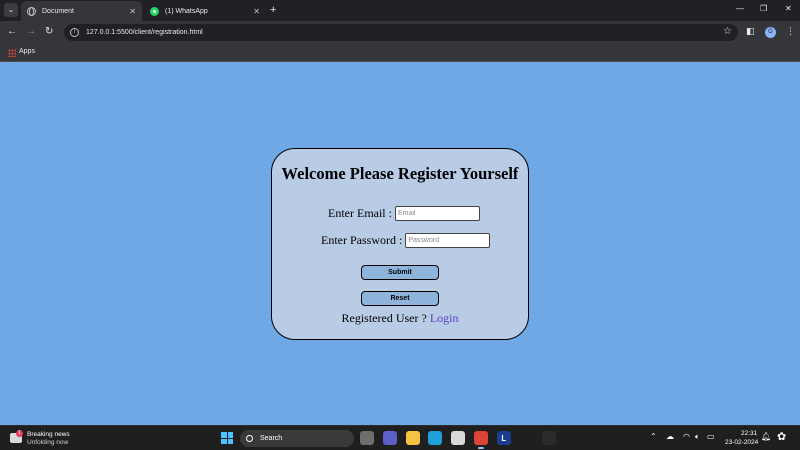 This screenshot has width=800, height=450. I want to click on news-subtitle: Unfolding now, so click(47, 442).